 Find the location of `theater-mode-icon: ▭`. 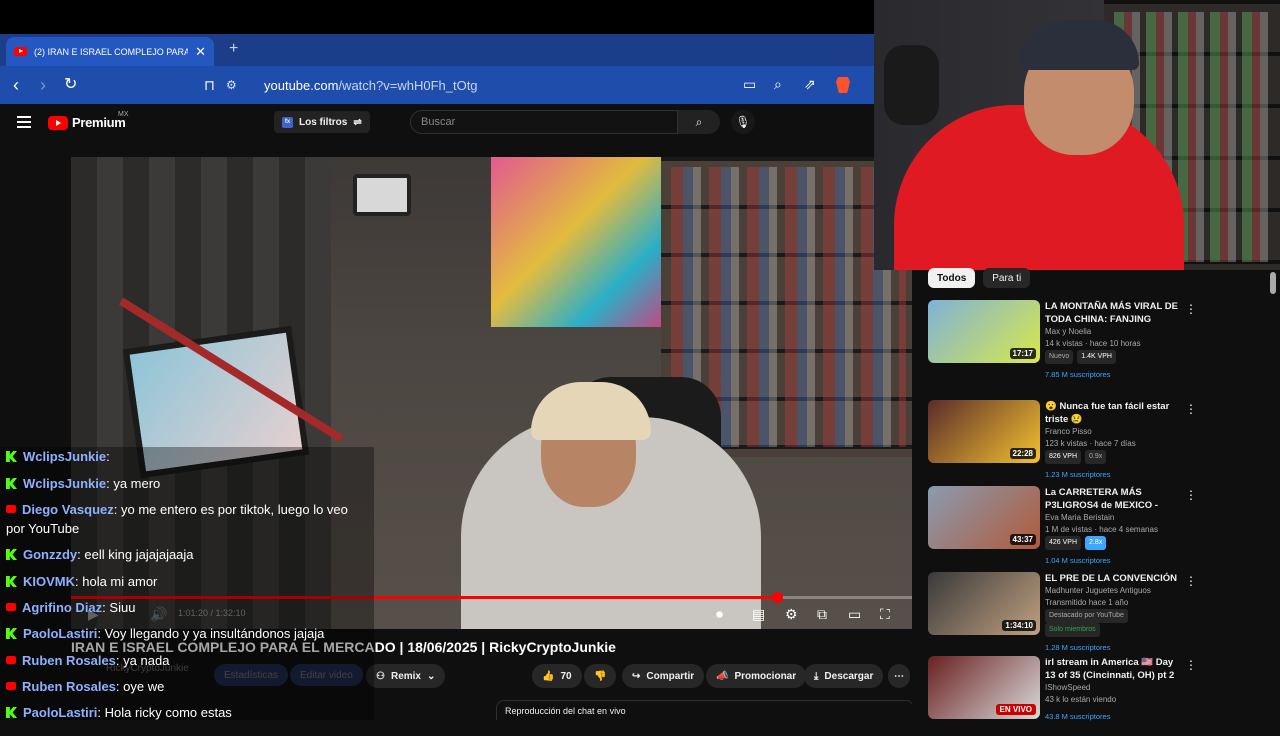

theater-mode-icon: ▭ is located at coordinates (854, 614).